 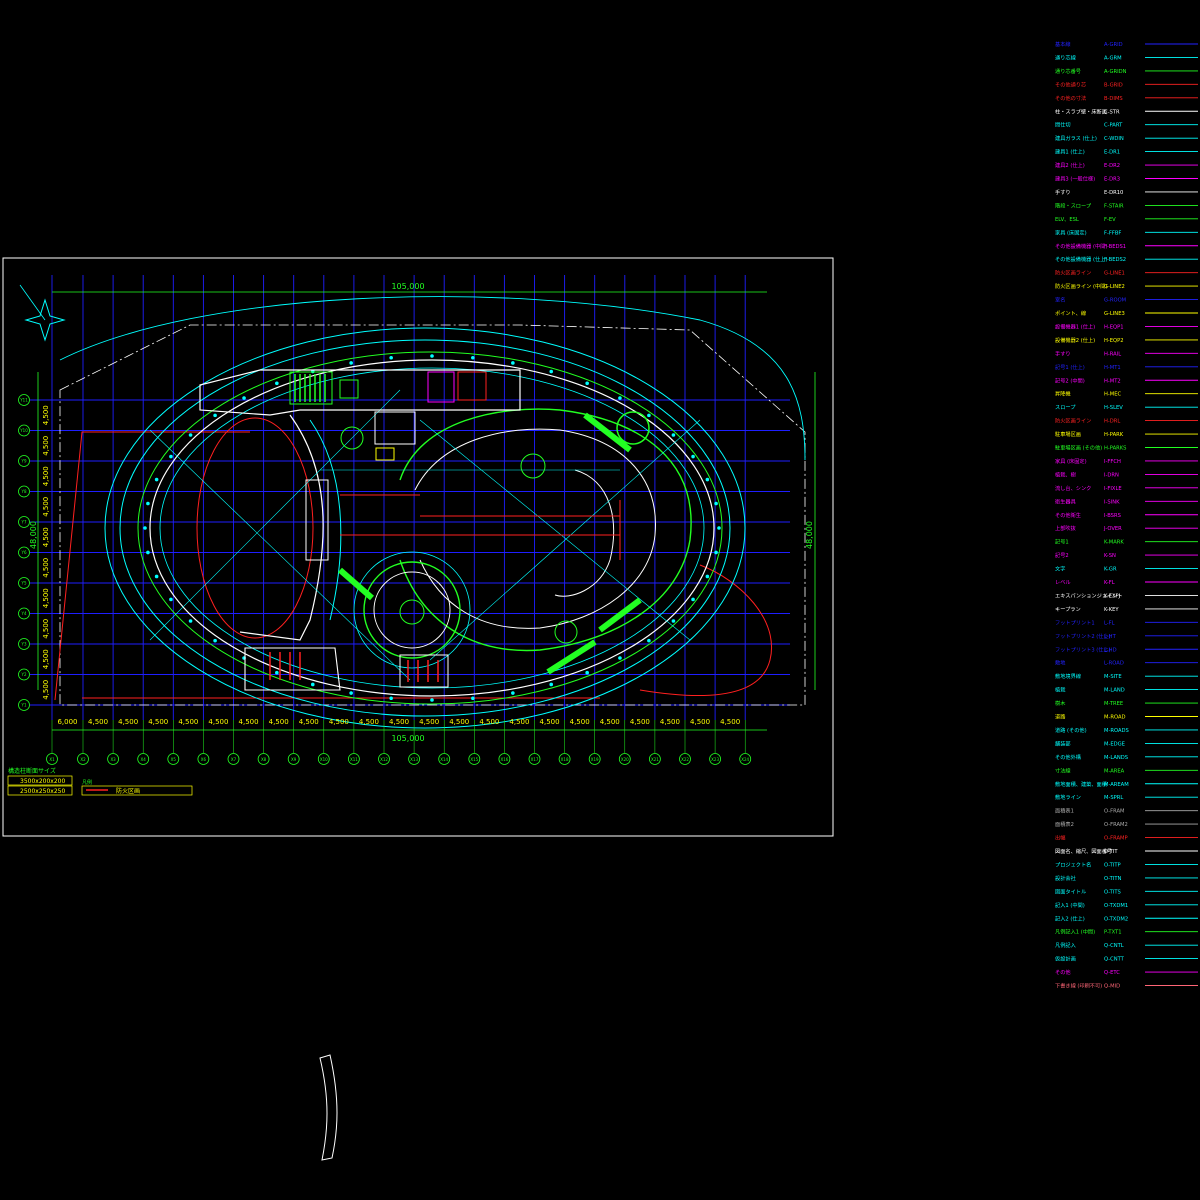 What do you see at coordinates (1115, 301) in the screenshot?
I see `layer-code: G-ROOM` at bounding box center [1115, 301].